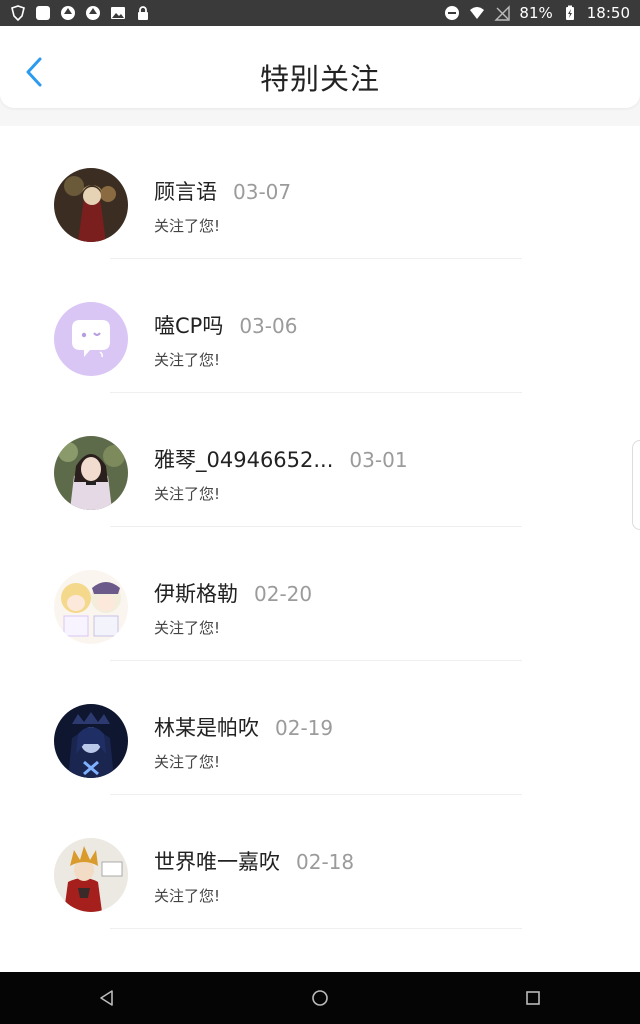  Describe the element at coordinates (304, 728) in the screenshot. I see `follow-date: 02-19` at that location.